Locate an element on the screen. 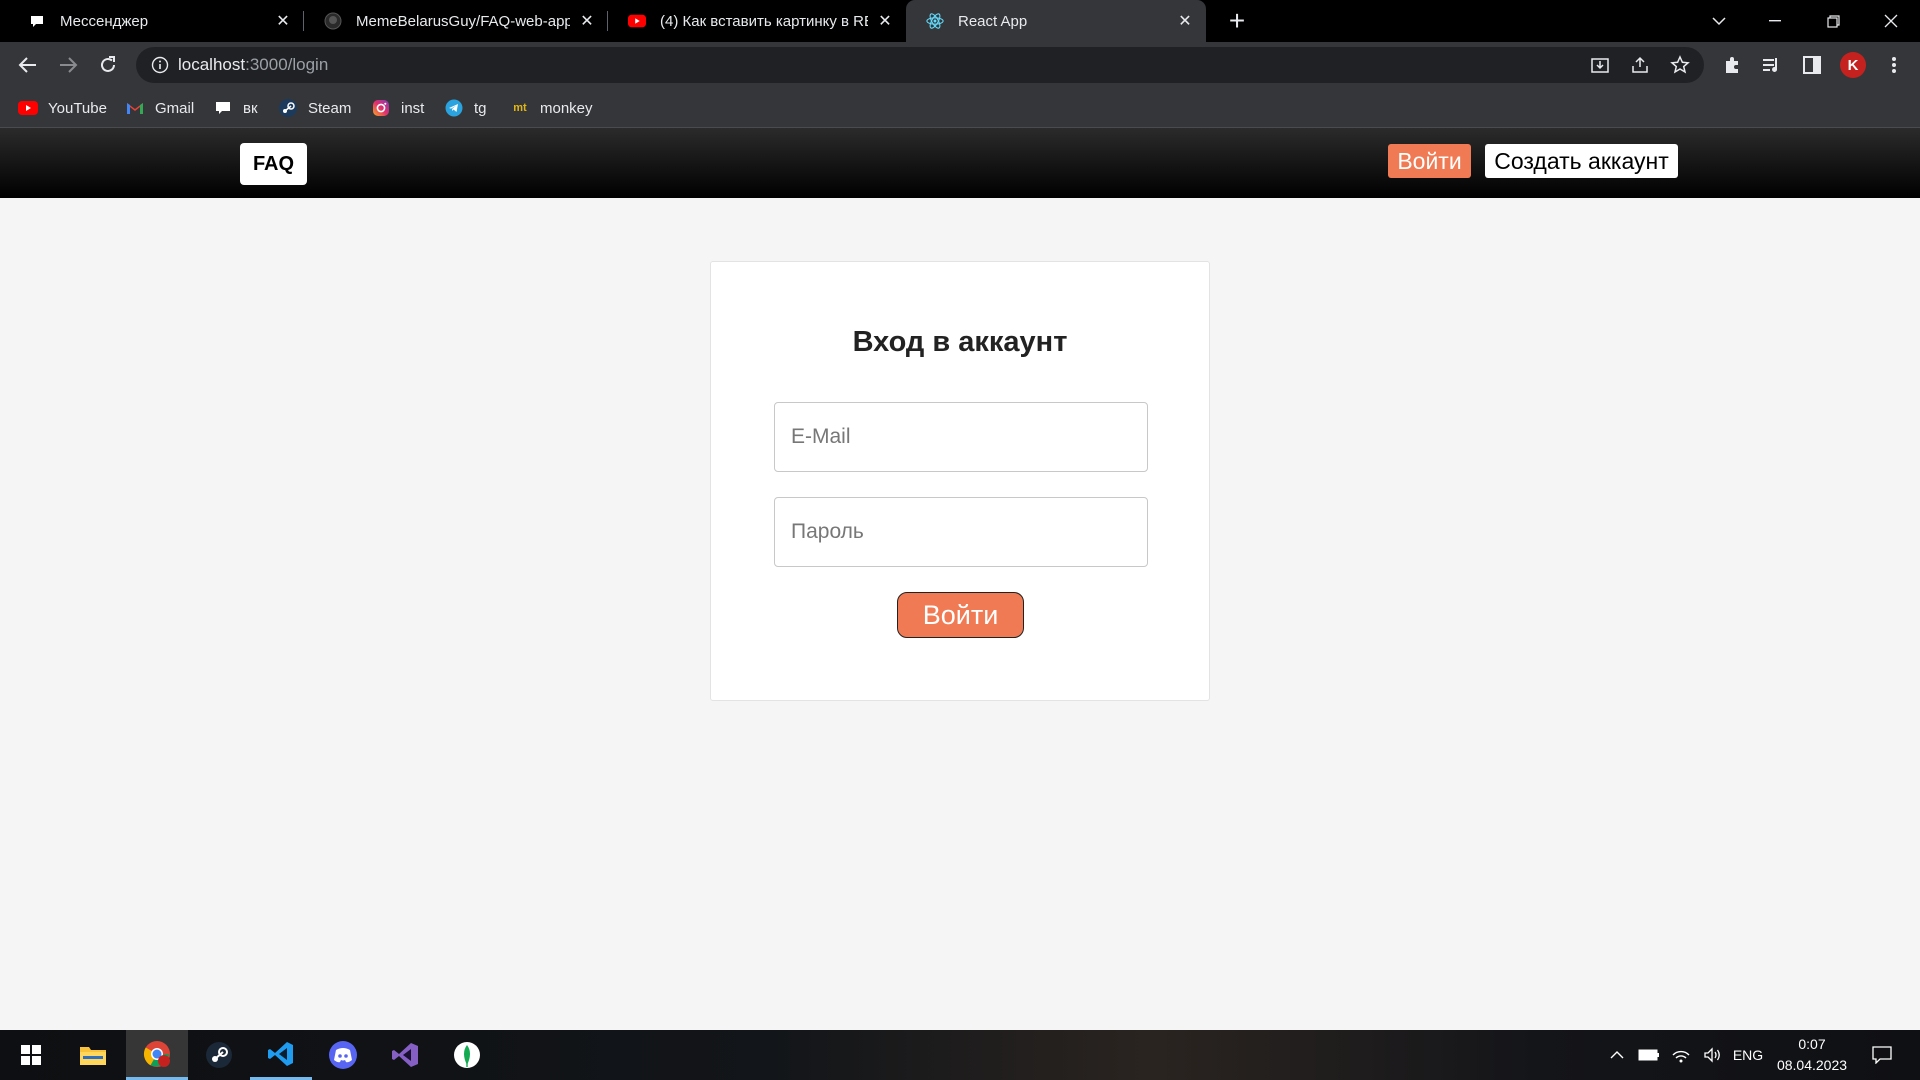  login-card: Вход в аккаунт Войти is located at coordinates (960, 481).